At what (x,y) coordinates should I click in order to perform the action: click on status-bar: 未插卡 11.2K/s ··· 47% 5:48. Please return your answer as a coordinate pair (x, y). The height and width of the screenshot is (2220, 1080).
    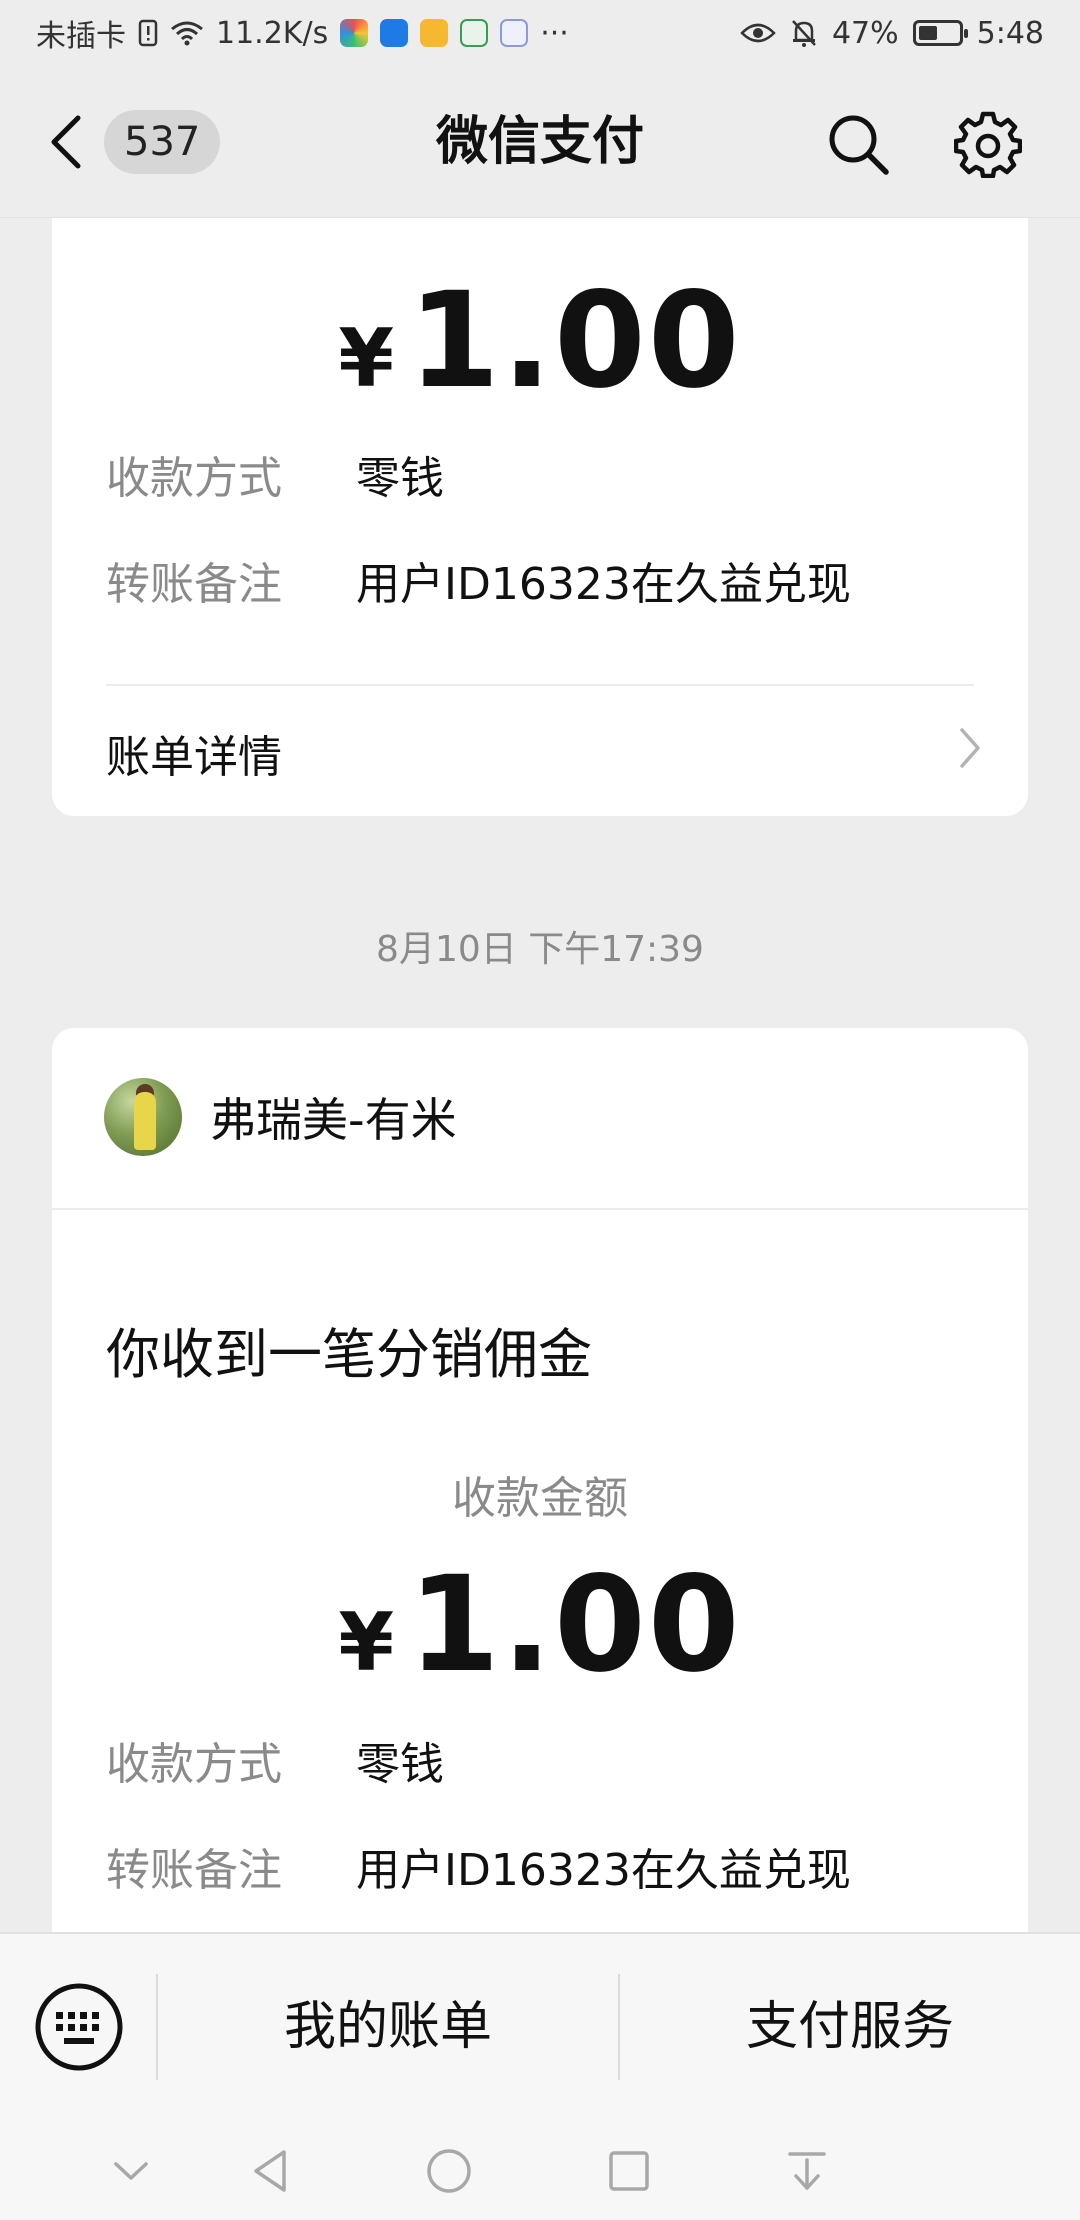
    Looking at the image, I should click on (540, 33).